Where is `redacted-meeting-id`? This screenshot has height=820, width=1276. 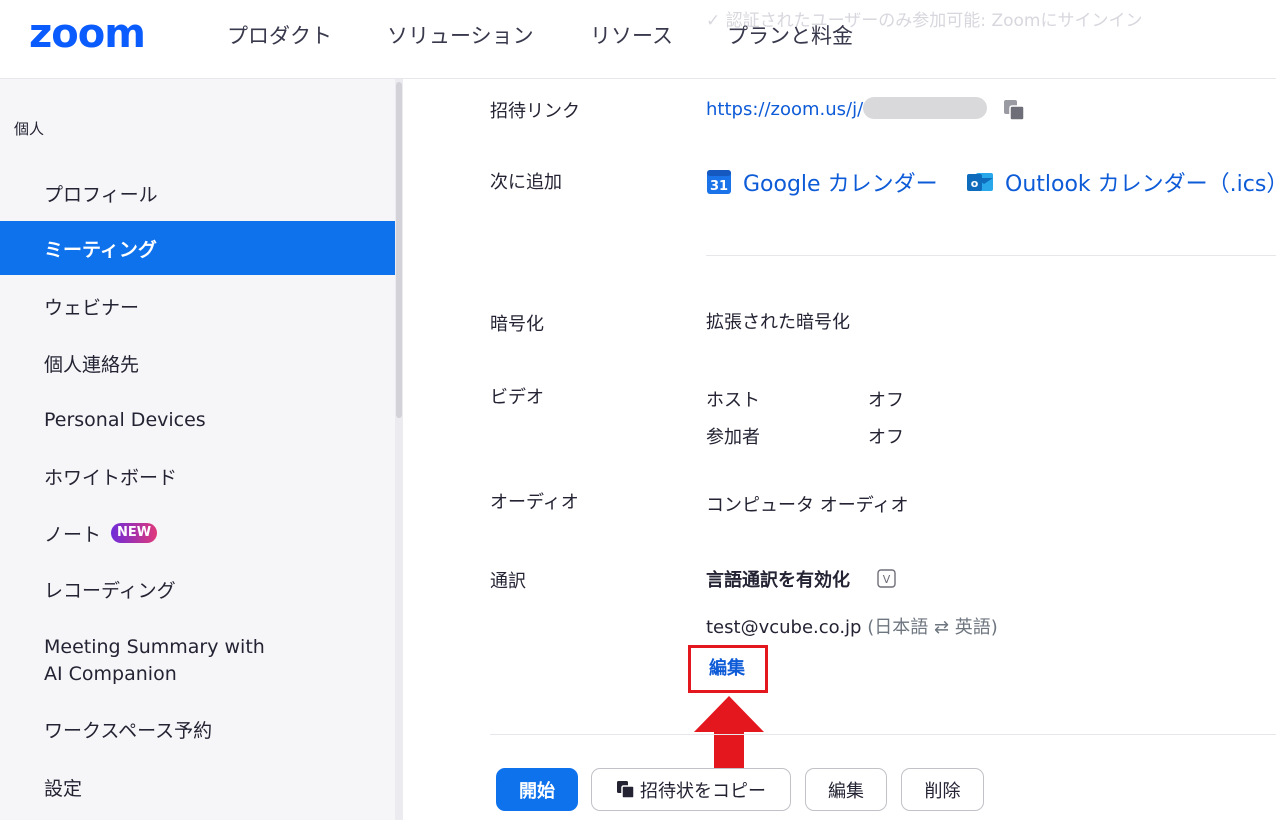 redacted-meeting-id is located at coordinates (925, 108).